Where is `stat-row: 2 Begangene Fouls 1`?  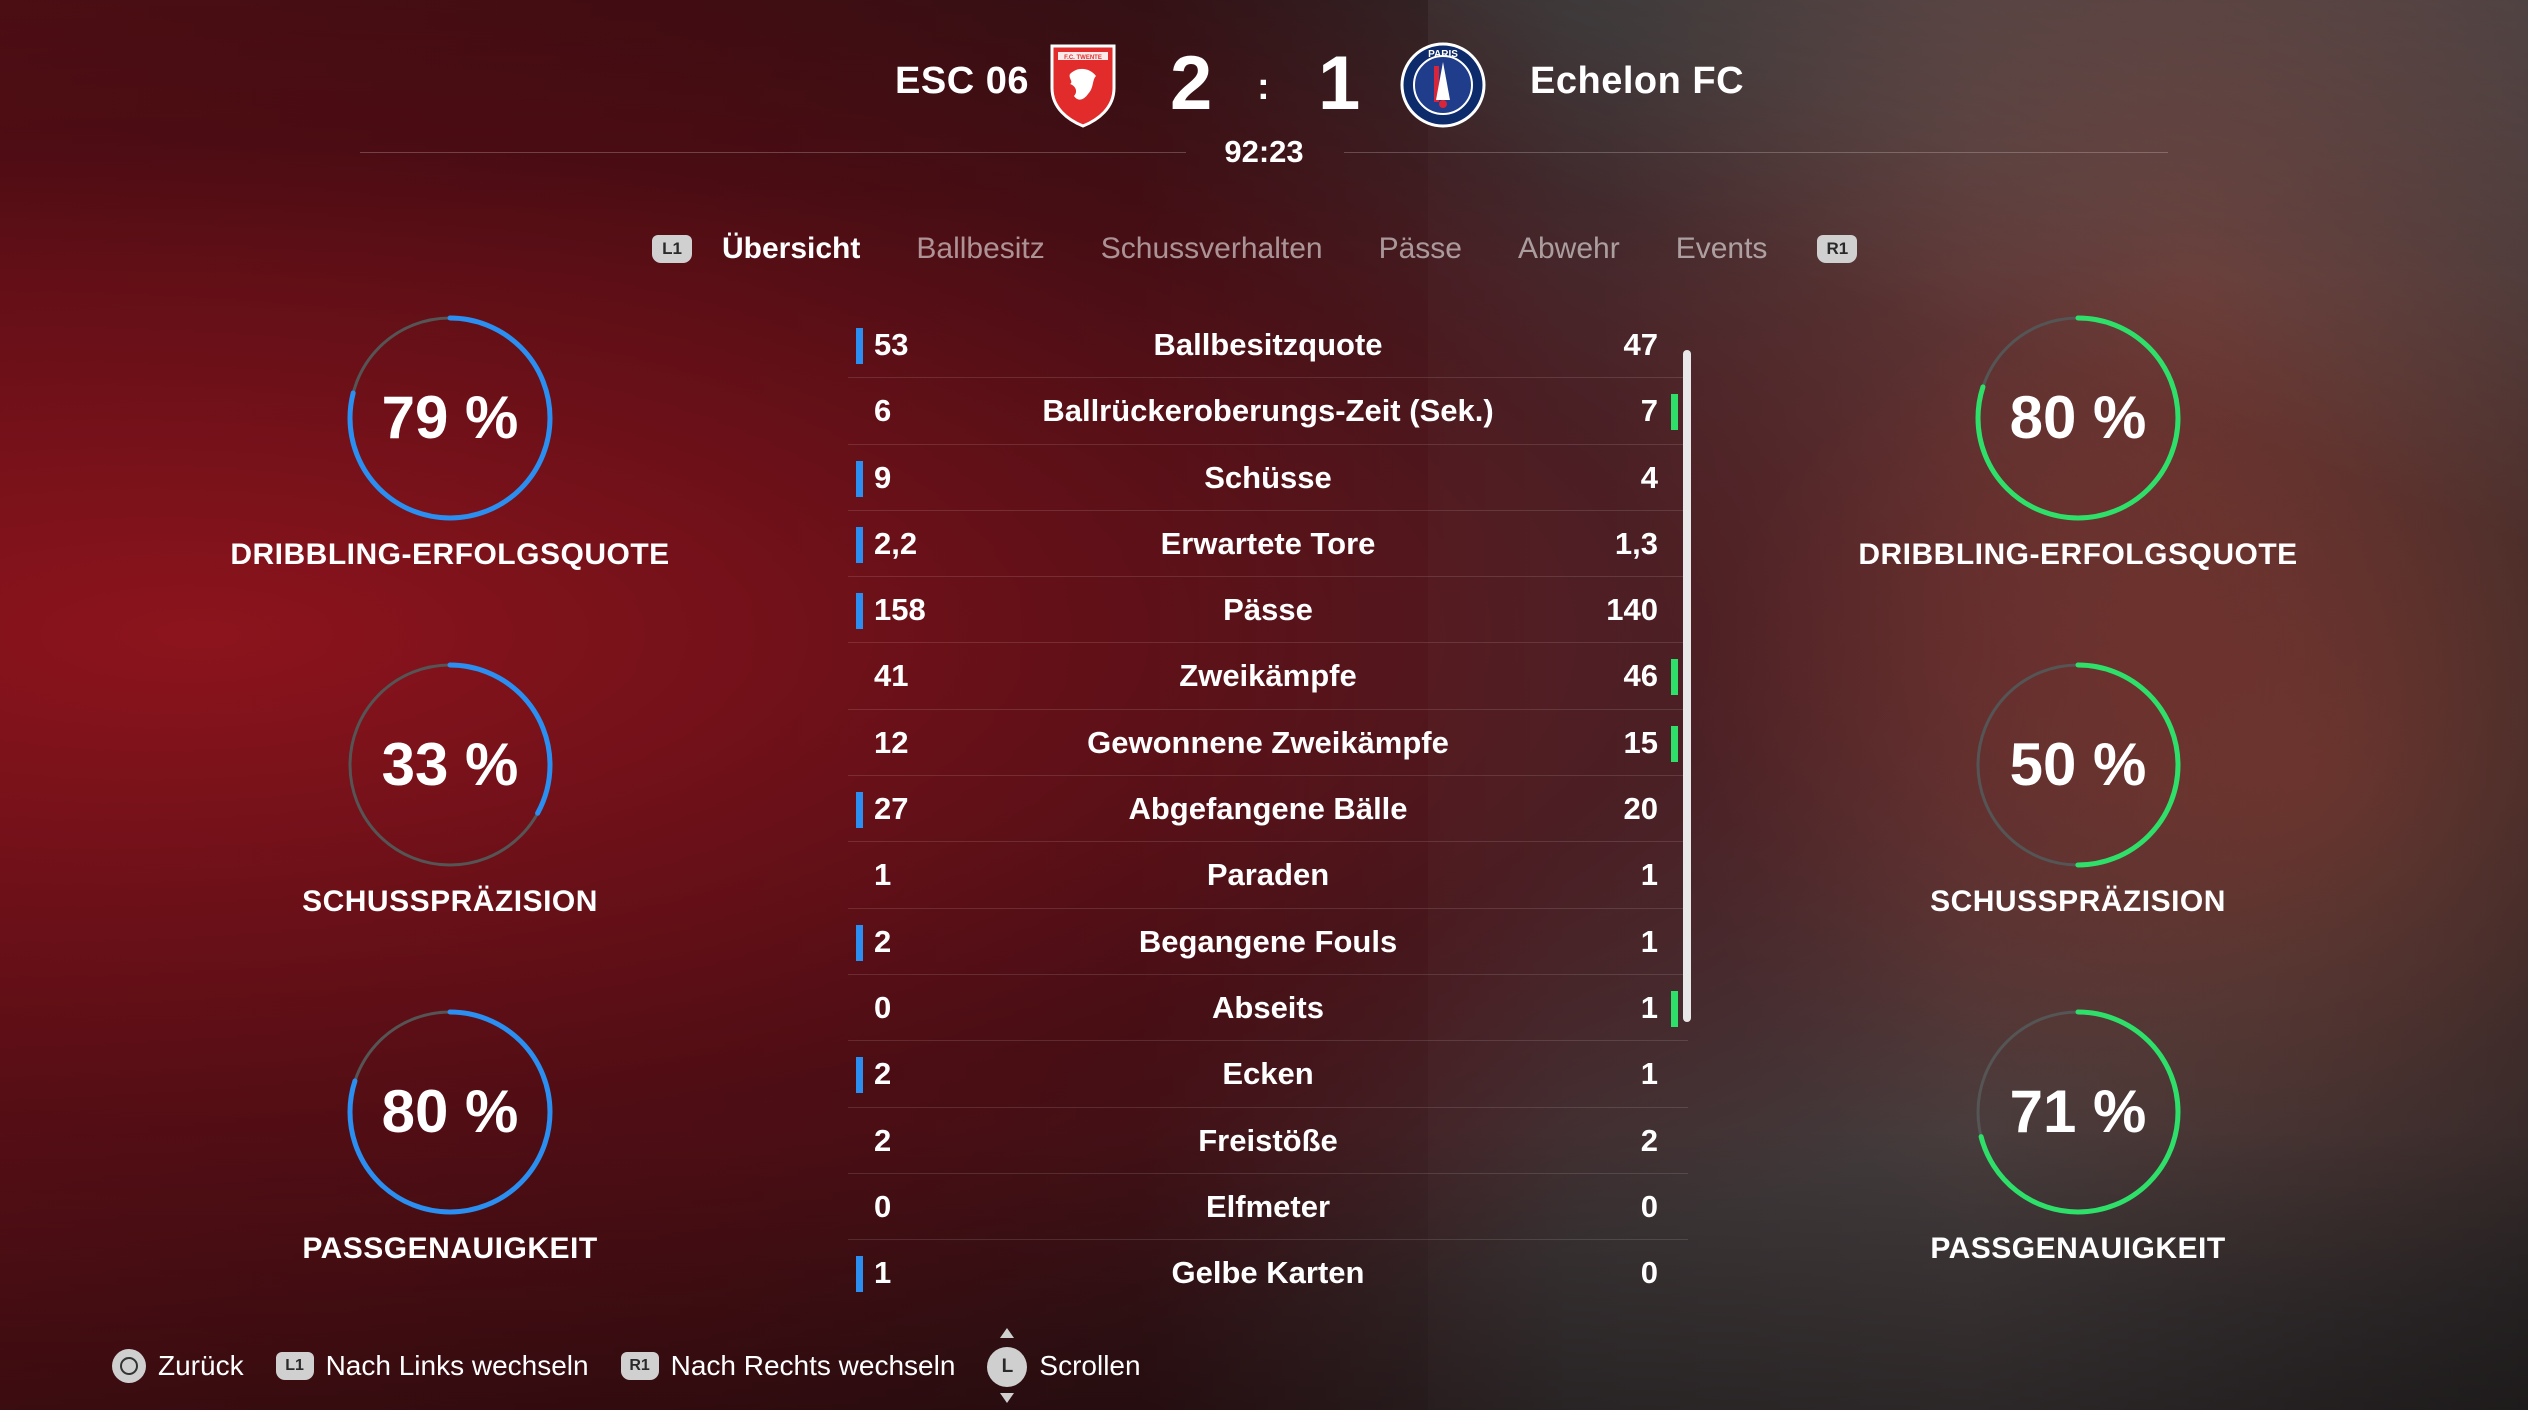 stat-row: 2 Begangene Fouls 1 is located at coordinates (1268, 942).